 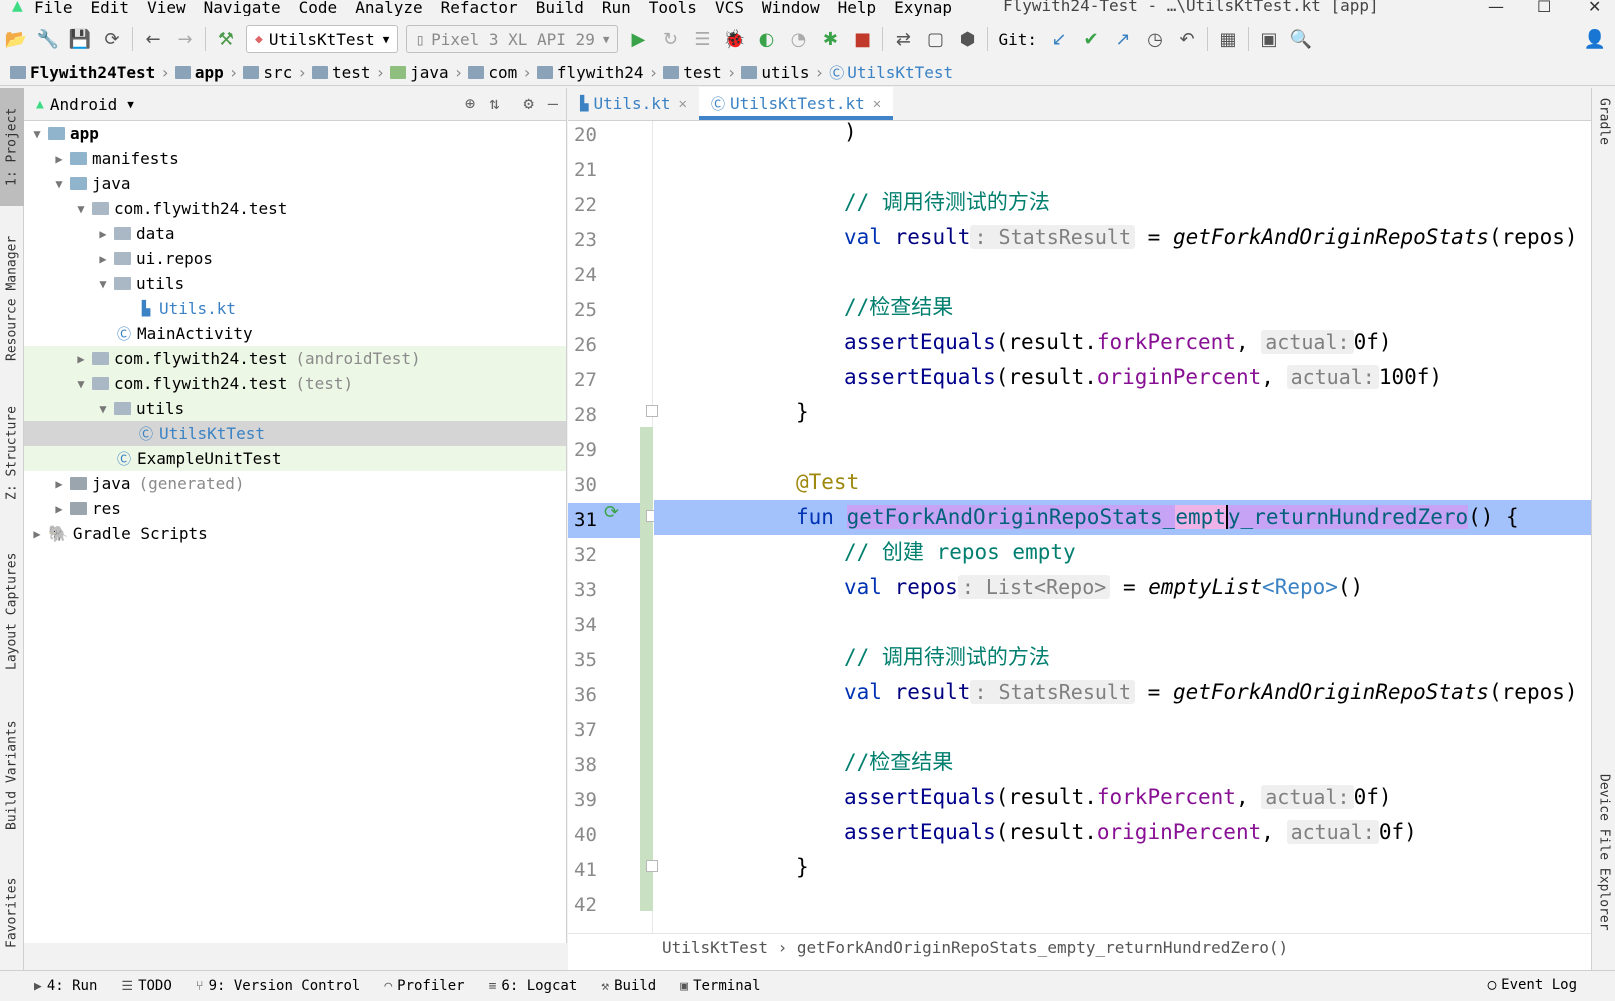 I want to click on git-history-icon: ◷, so click(x=1155, y=39).